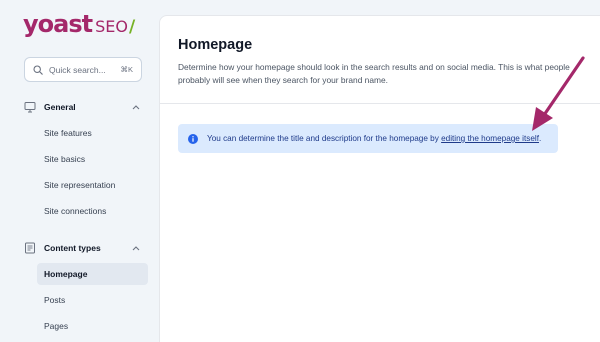 The image size is (600, 342). Describe the element at coordinates (86, 133) in the screenshot. I see `sidebar-item-site-features: Site features` at that location.